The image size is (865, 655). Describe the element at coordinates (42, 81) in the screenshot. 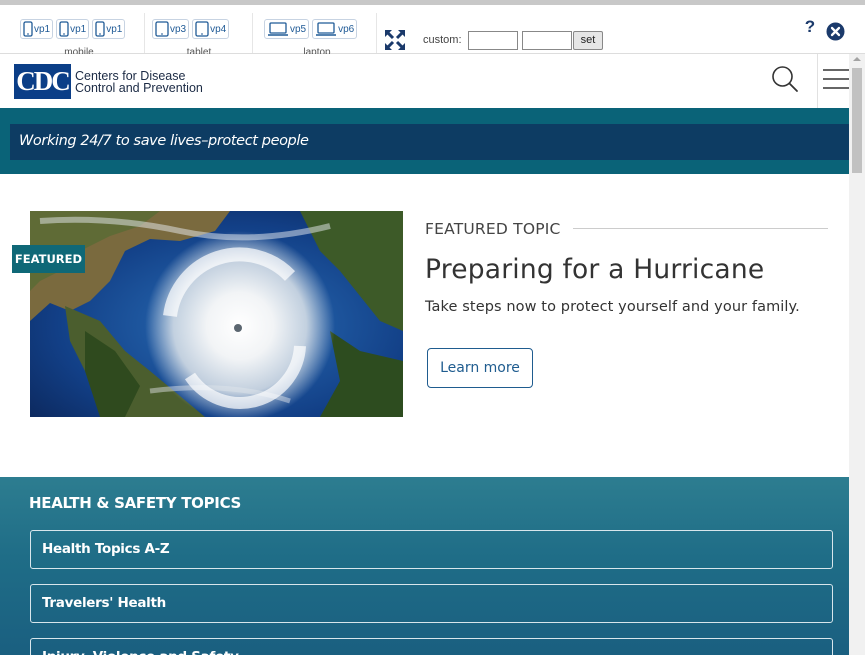

I see `cdc-logo-mark: CDC` at that location.